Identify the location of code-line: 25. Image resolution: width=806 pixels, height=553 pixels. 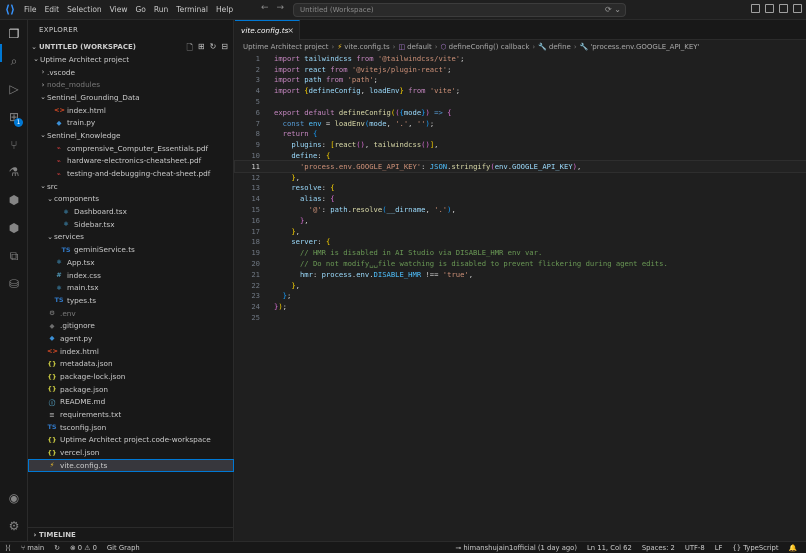
(520, 317).